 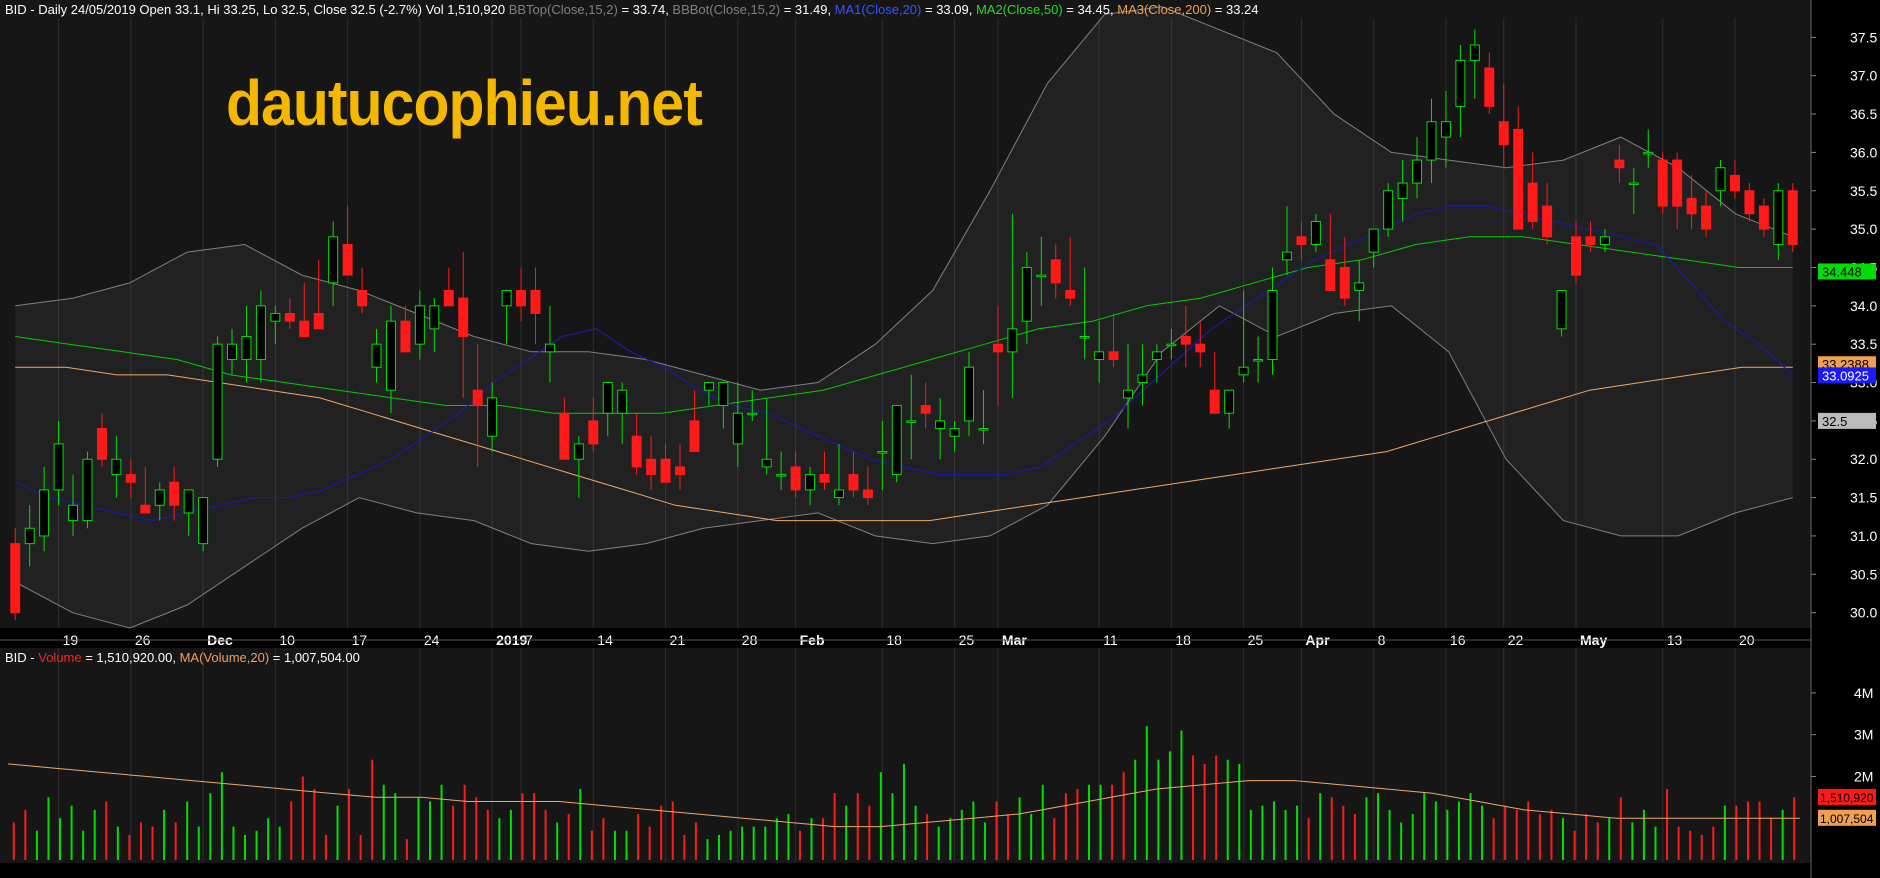 I want to click on last-value-close-label: 32.5, so click(x=1834, y=421).